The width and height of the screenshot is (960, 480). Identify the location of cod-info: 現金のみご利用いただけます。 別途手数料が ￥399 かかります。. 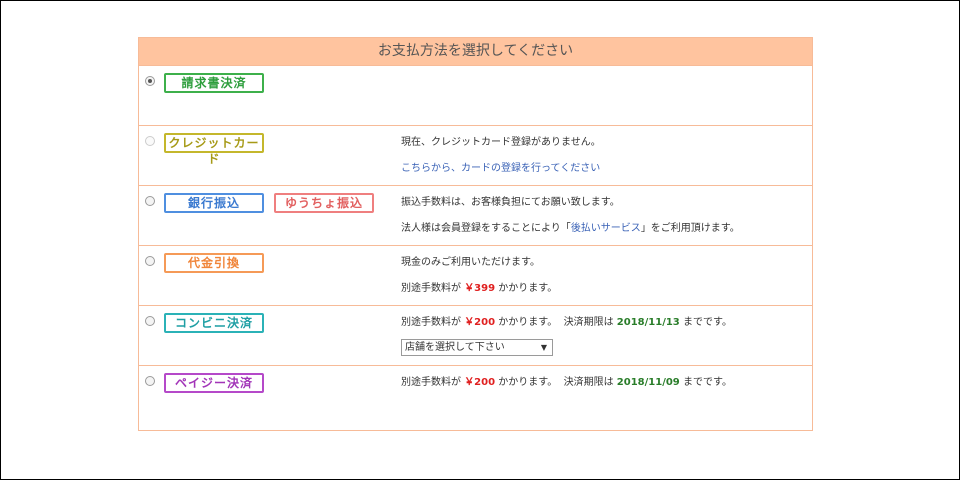
(601, 282).